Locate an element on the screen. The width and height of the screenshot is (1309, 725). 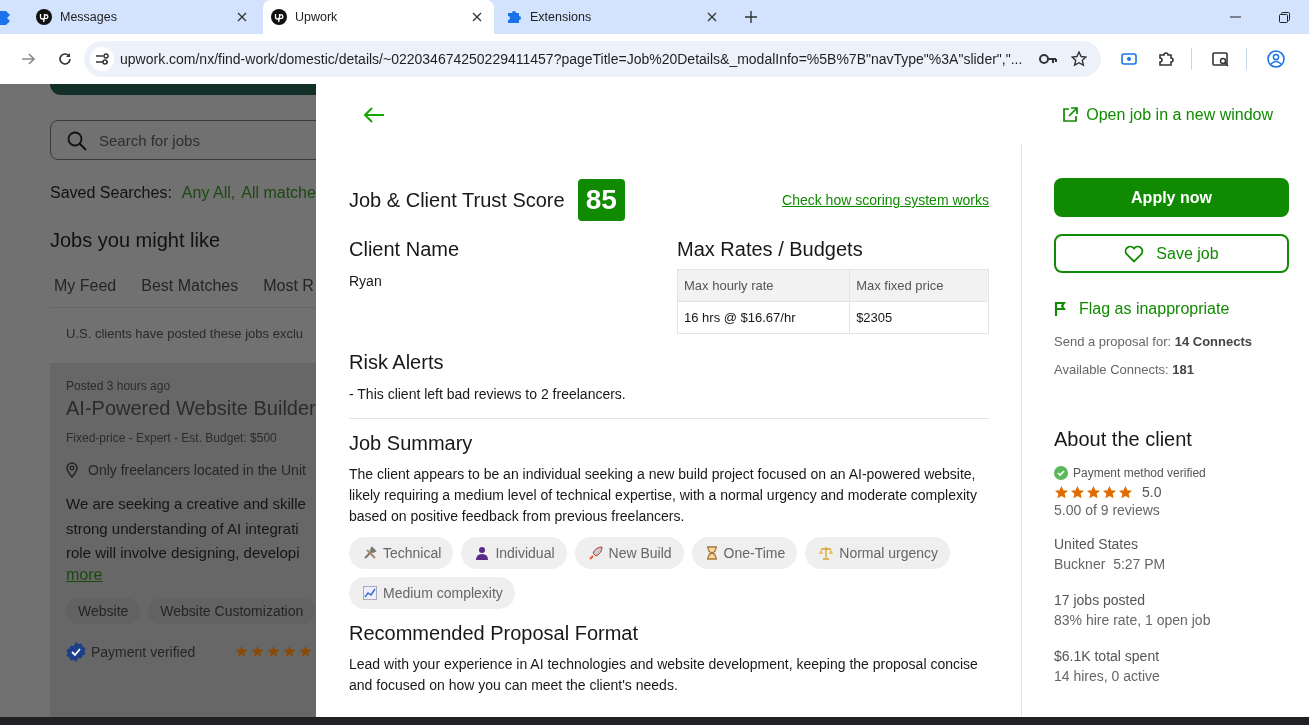
flag-link: Flag as inappropriate is located at coordinates (1142, 309).